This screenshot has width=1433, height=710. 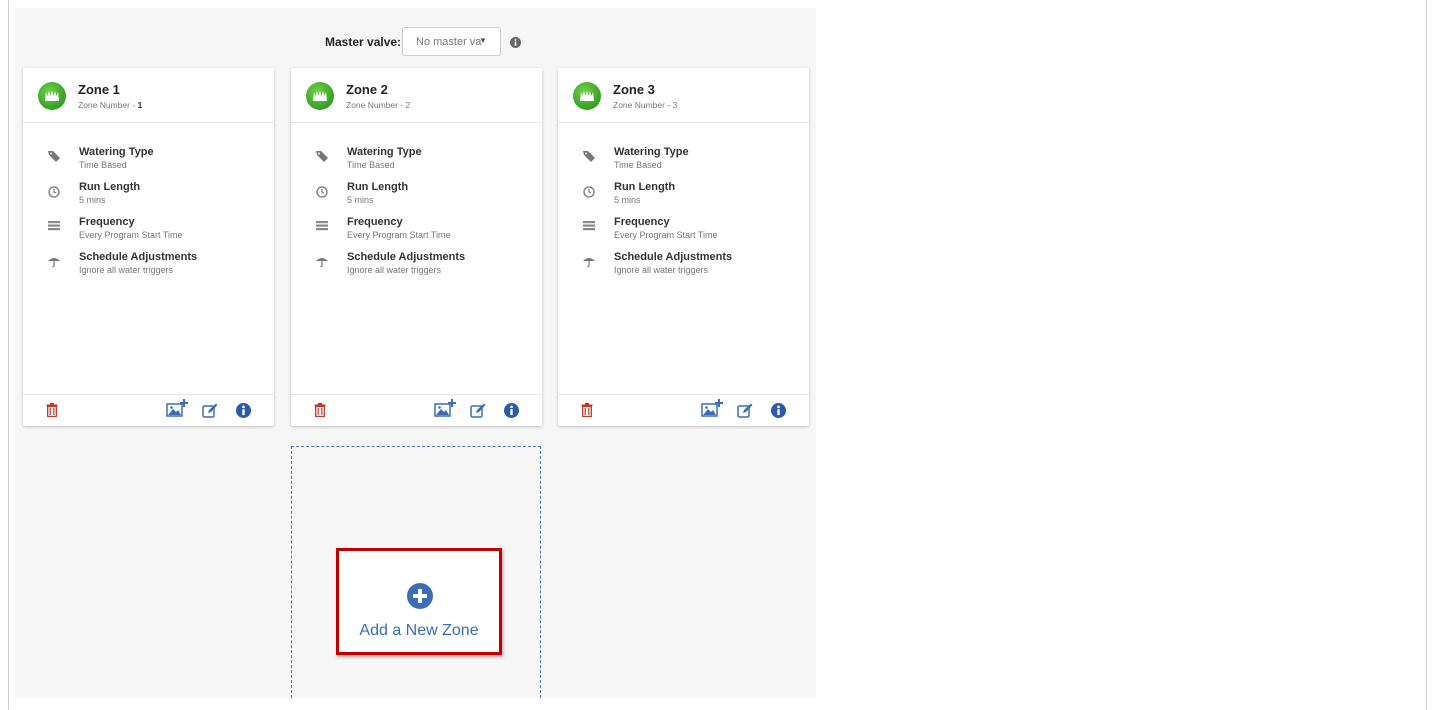 What do you see at coordinates (449, 42) in the screenshot?
I see `master-valve-selected: No master valve` at bounding box center [449, 42].